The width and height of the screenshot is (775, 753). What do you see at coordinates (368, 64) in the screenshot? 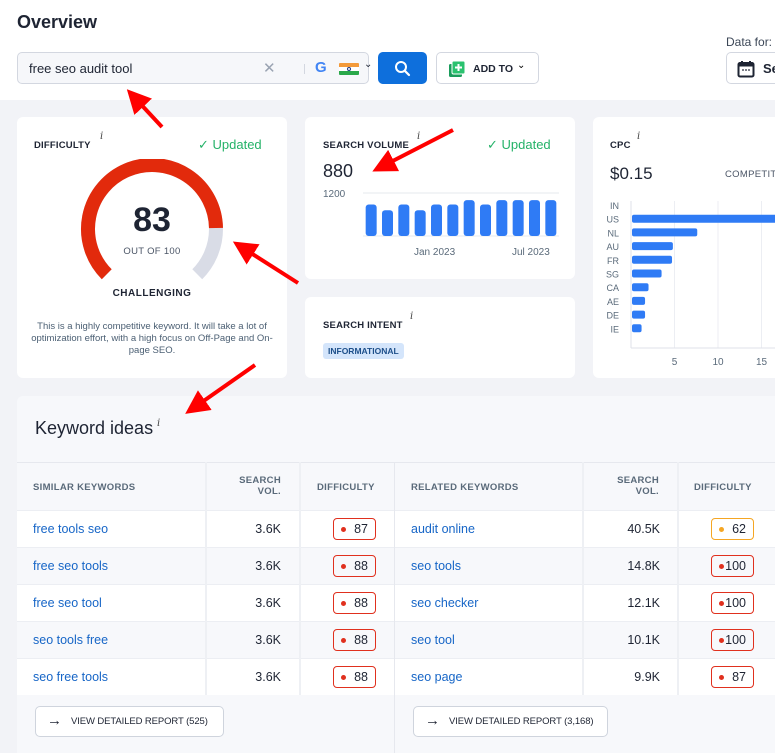
I see `chevron-down-icon: ⌄` at bounding box center [368, 64].